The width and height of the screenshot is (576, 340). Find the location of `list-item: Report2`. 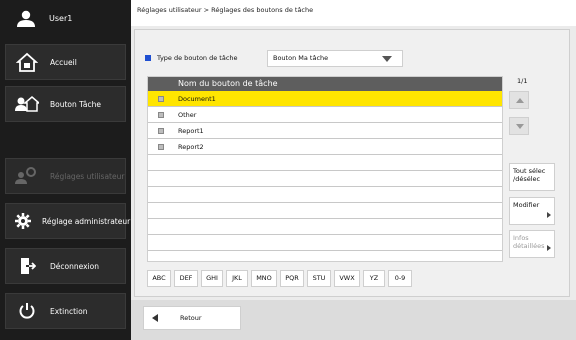

list-item: Report2 is located at coordinates (325, 147).